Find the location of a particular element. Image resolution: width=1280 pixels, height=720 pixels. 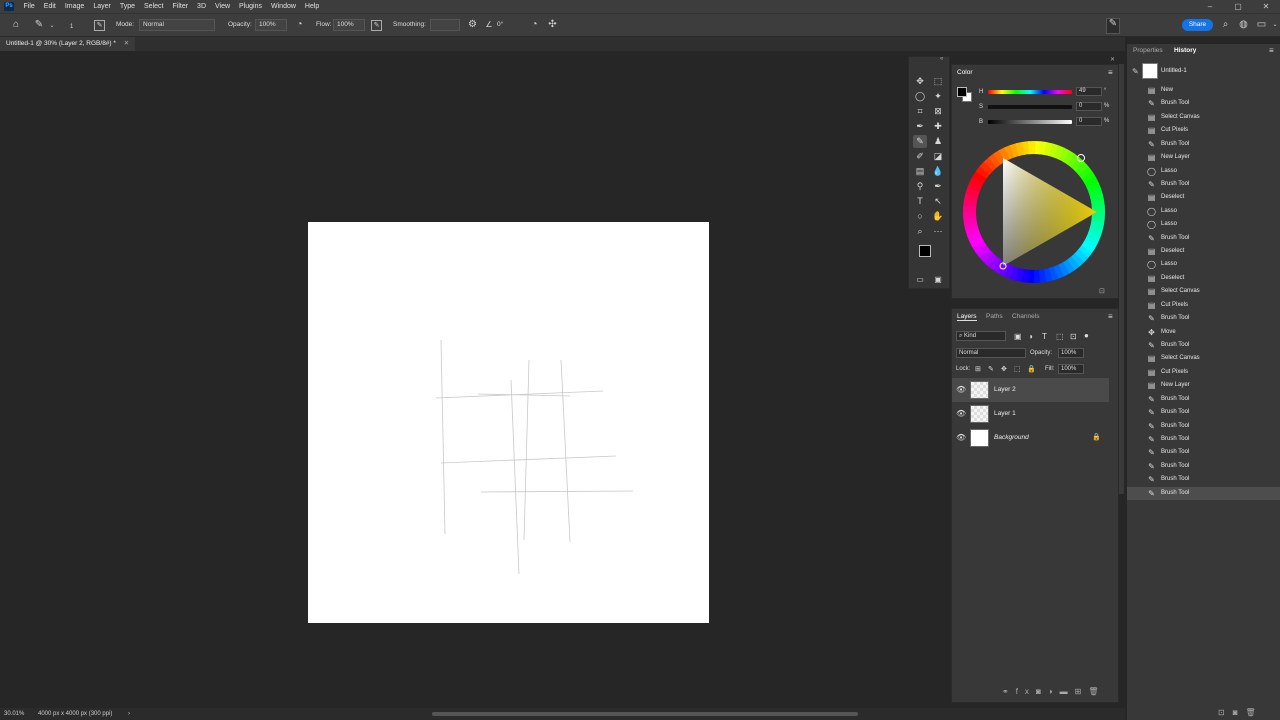

camera-icon: ◙ is located at coordinates (1239, 712).